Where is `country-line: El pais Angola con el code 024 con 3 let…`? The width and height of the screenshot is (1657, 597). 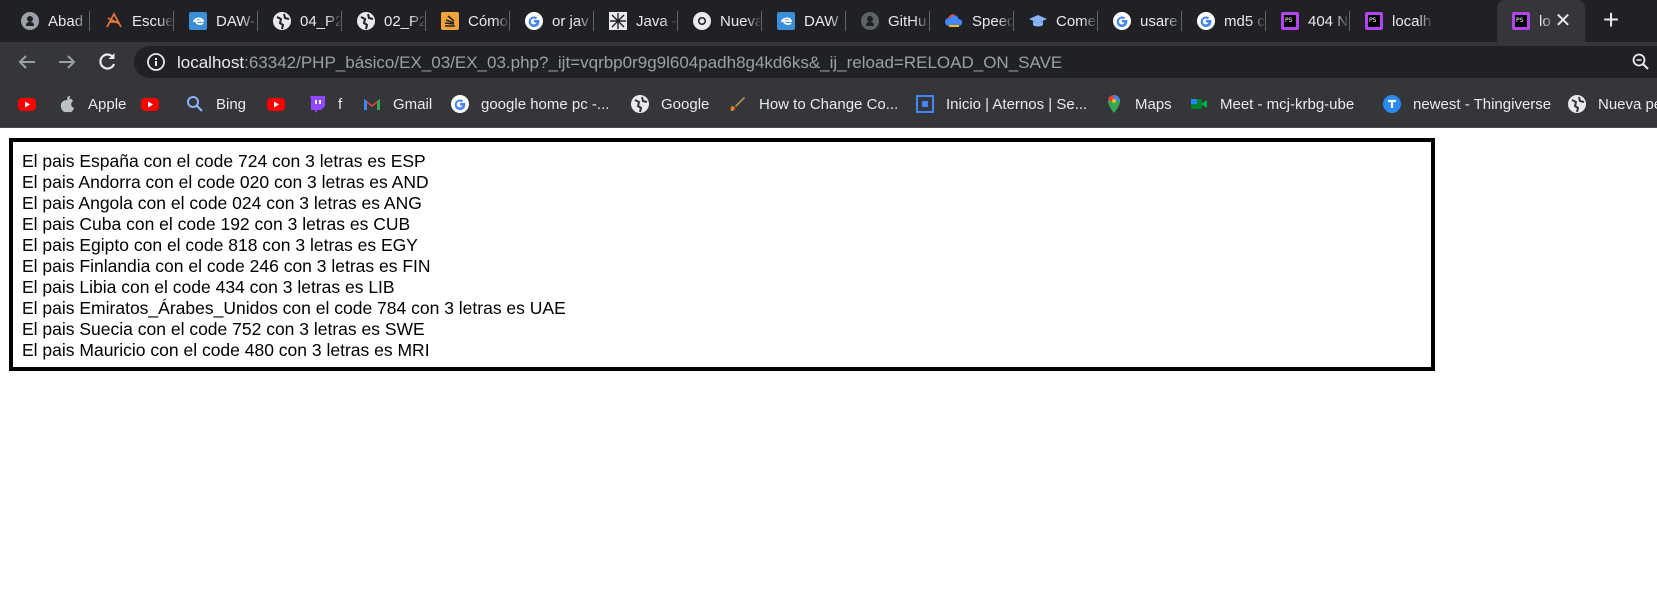 country-line: El pais Angola con el code 024 con 3 let… is located at coordinates (222, 203).